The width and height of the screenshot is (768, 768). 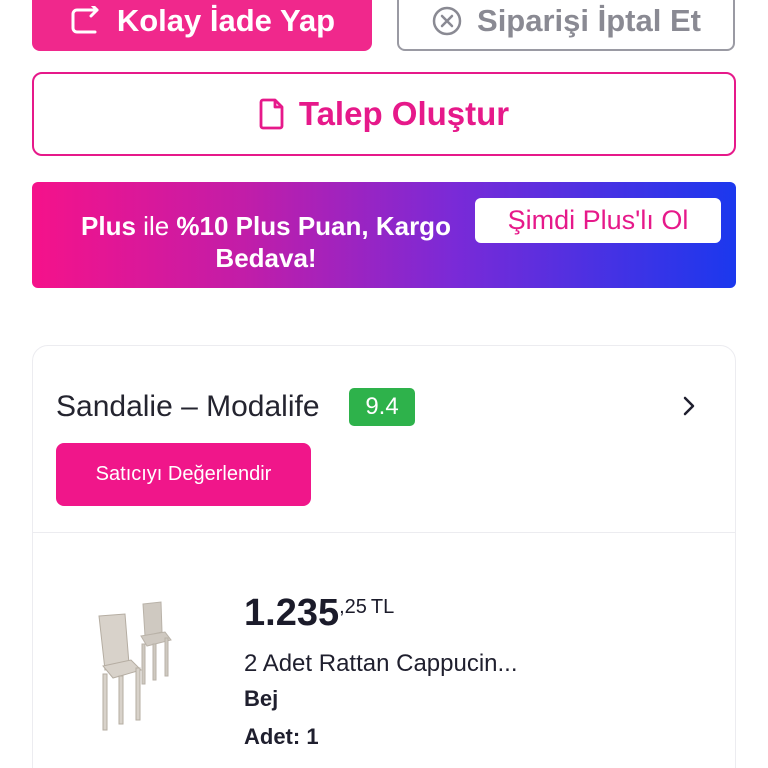 I want to click on plus-promo-regular-1: ile, so click(x=156, y=226).